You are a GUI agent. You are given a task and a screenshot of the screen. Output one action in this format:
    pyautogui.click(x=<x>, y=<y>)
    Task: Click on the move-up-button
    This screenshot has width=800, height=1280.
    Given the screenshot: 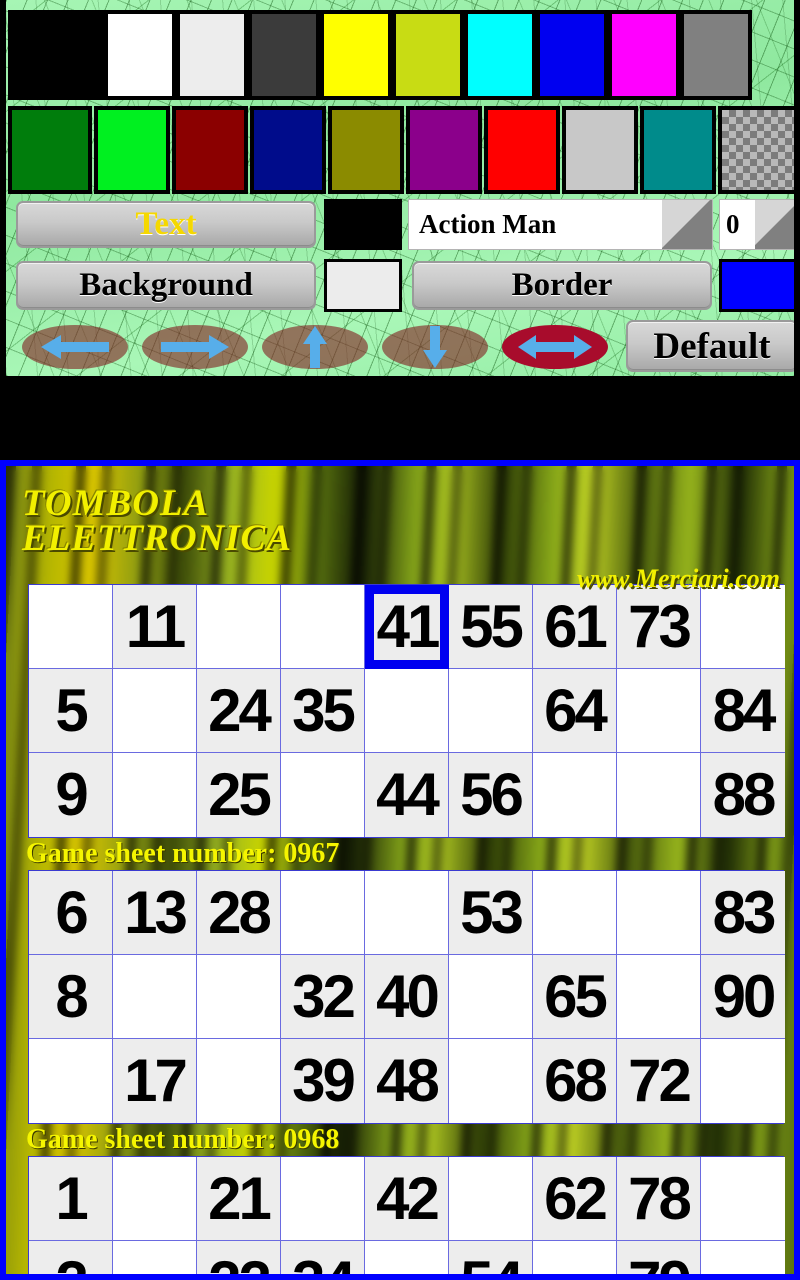 What is the action you would take?
    pyautogui.click(x=315, y=347)
    